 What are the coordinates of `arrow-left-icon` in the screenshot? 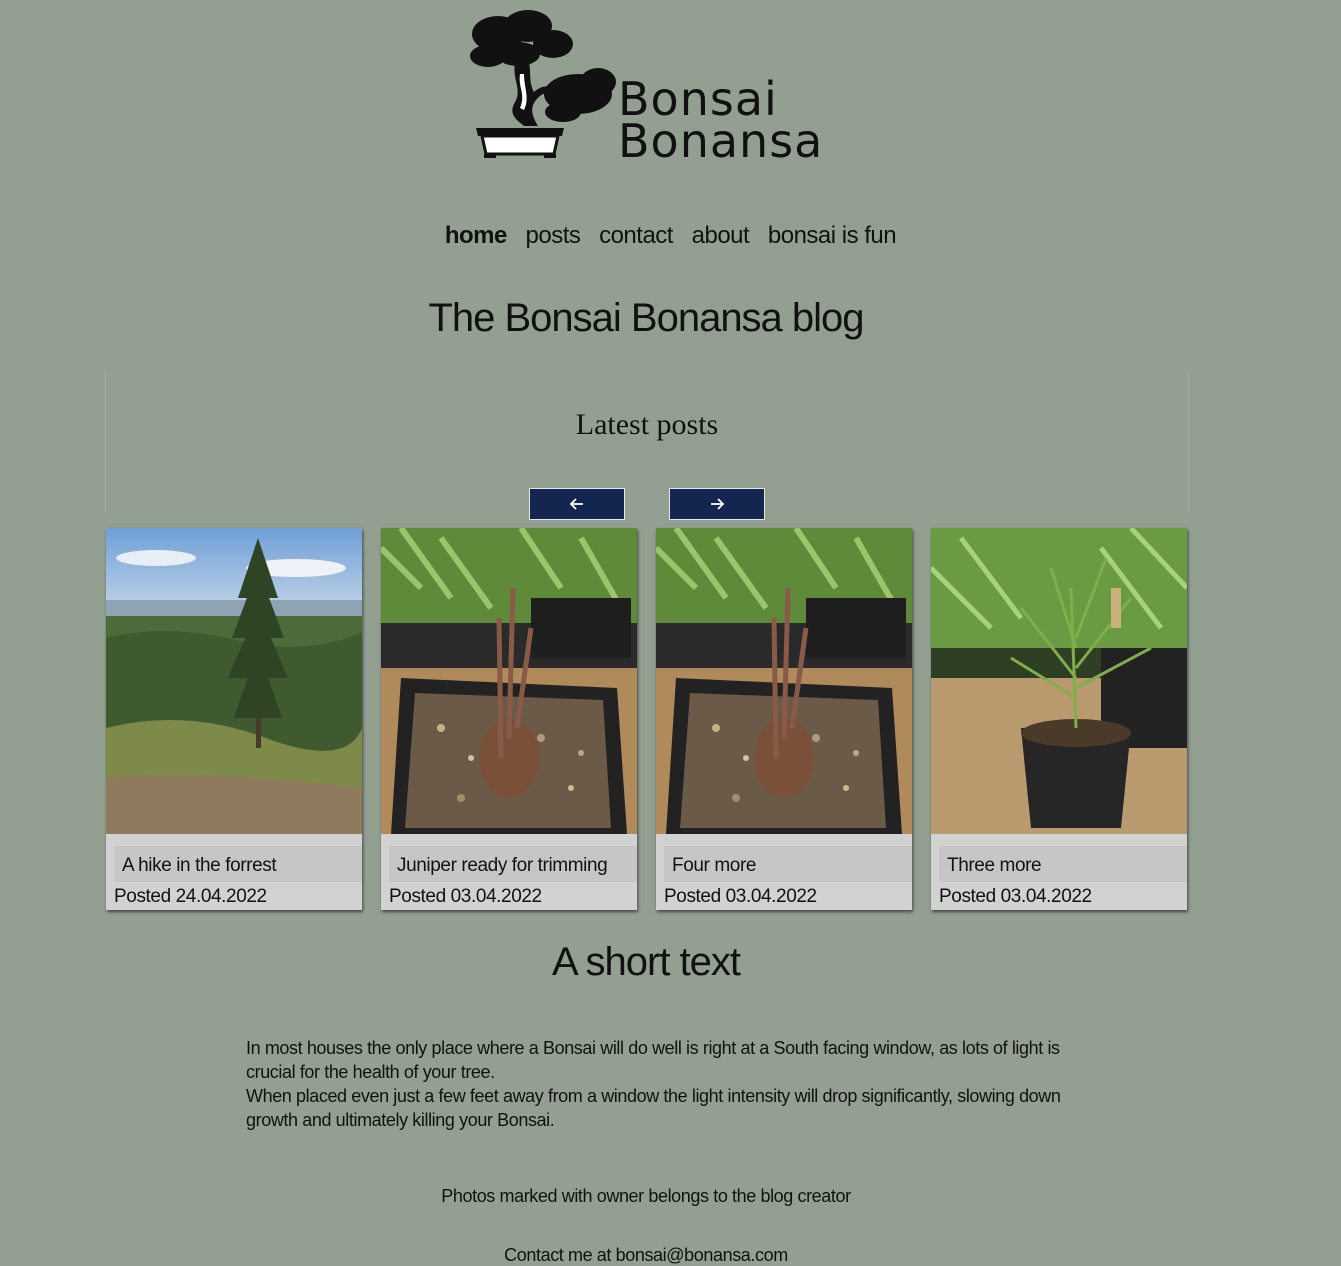 It's located at (576, 504).